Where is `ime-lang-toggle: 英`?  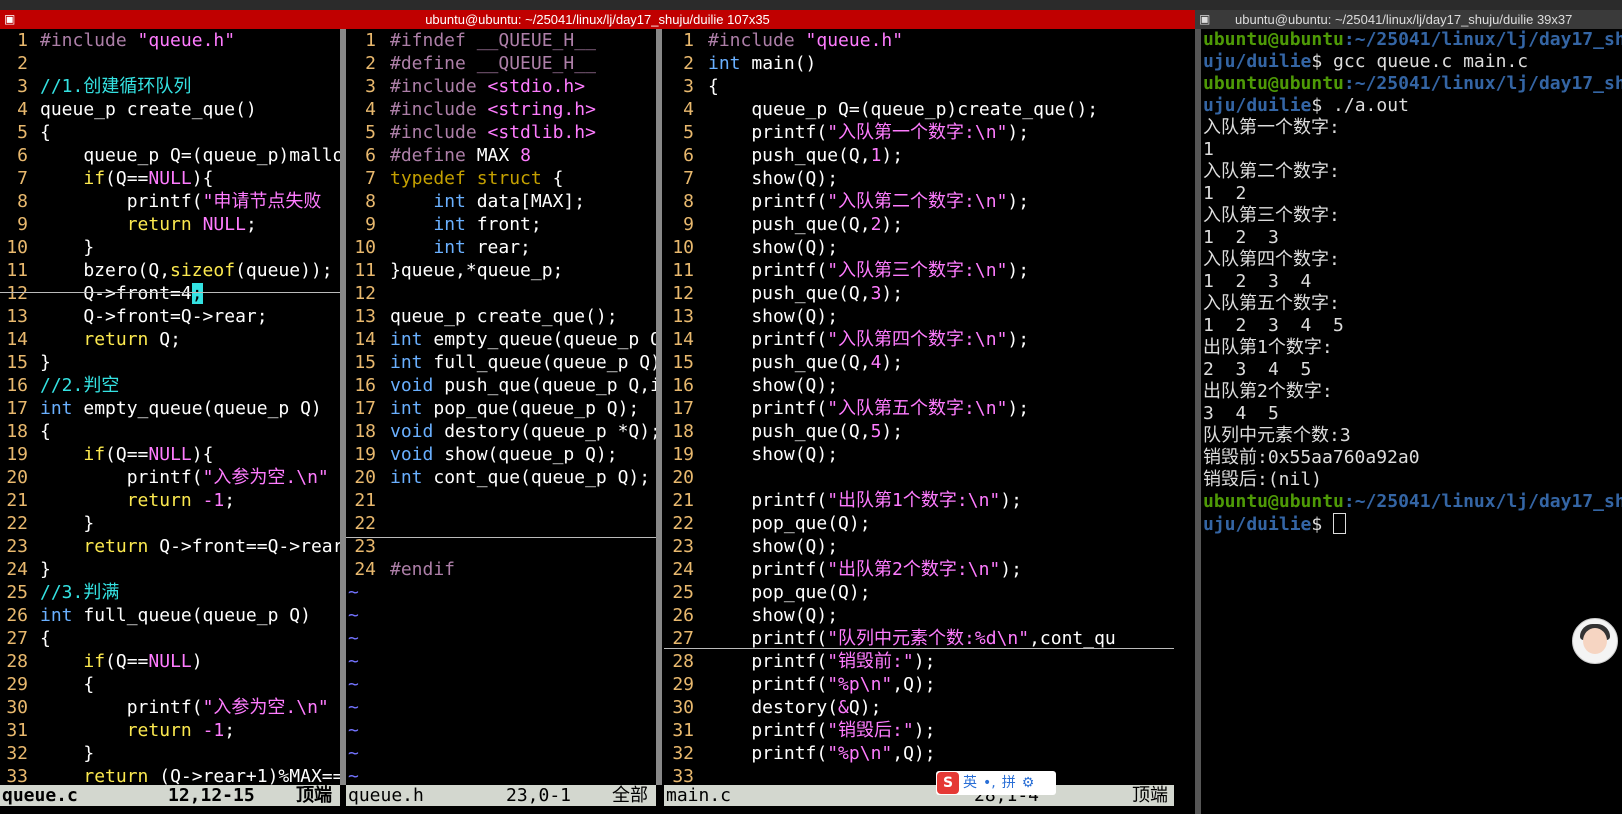 ime-lang-toggle: 英 is located at coordinates (970, 783).